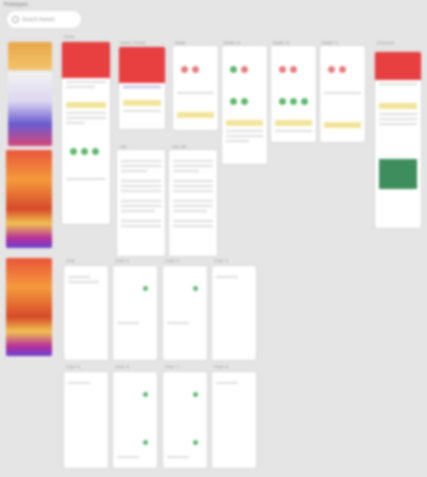 The width and height of the screenshot is (427, 477). I want to click on frame-label: Detail / A, so click(232, 42).